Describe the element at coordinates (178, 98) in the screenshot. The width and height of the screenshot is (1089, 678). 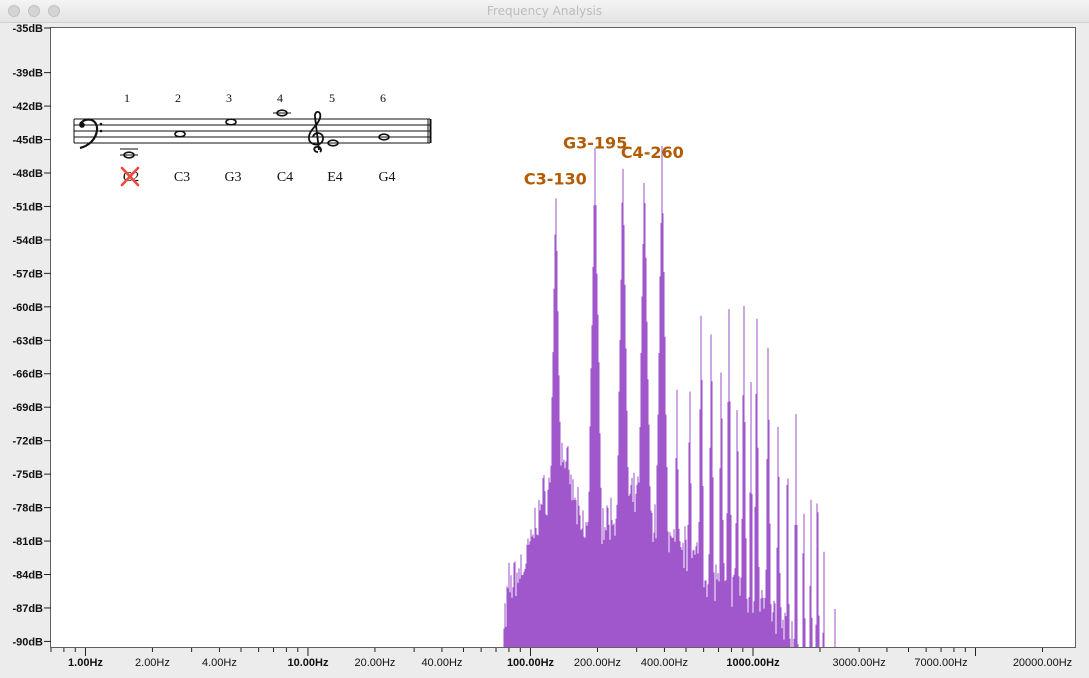
I see `note-number-2: 2` at that location.